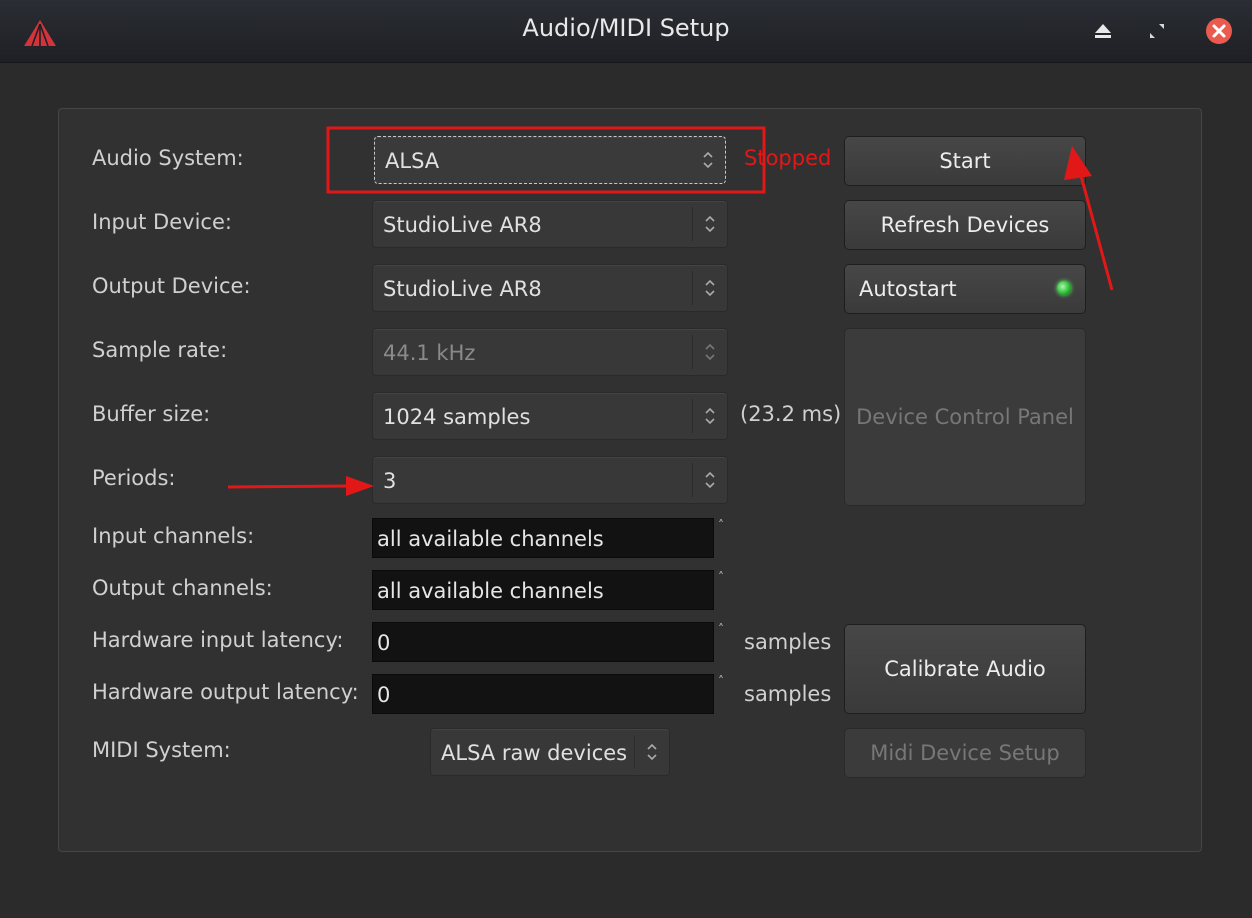  I want to click on close-icon, so click(1219, 31).